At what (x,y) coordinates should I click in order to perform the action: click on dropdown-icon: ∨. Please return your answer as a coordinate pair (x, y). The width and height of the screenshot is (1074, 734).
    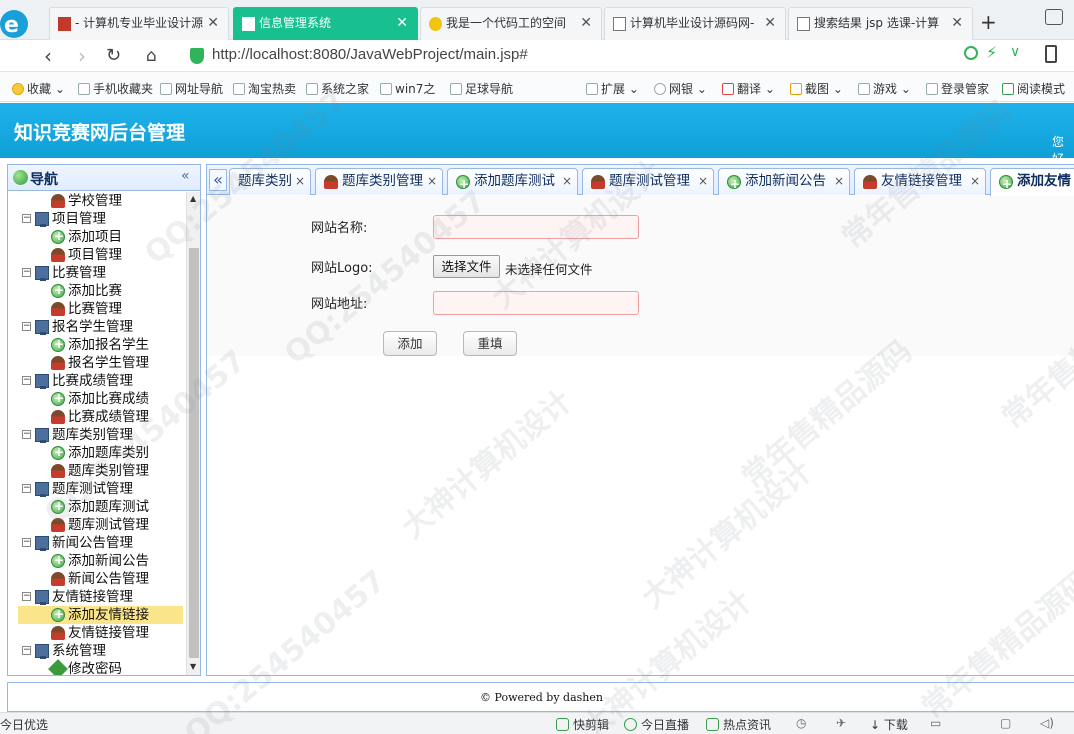
    Looking at the image, I should click on (1015, 52).